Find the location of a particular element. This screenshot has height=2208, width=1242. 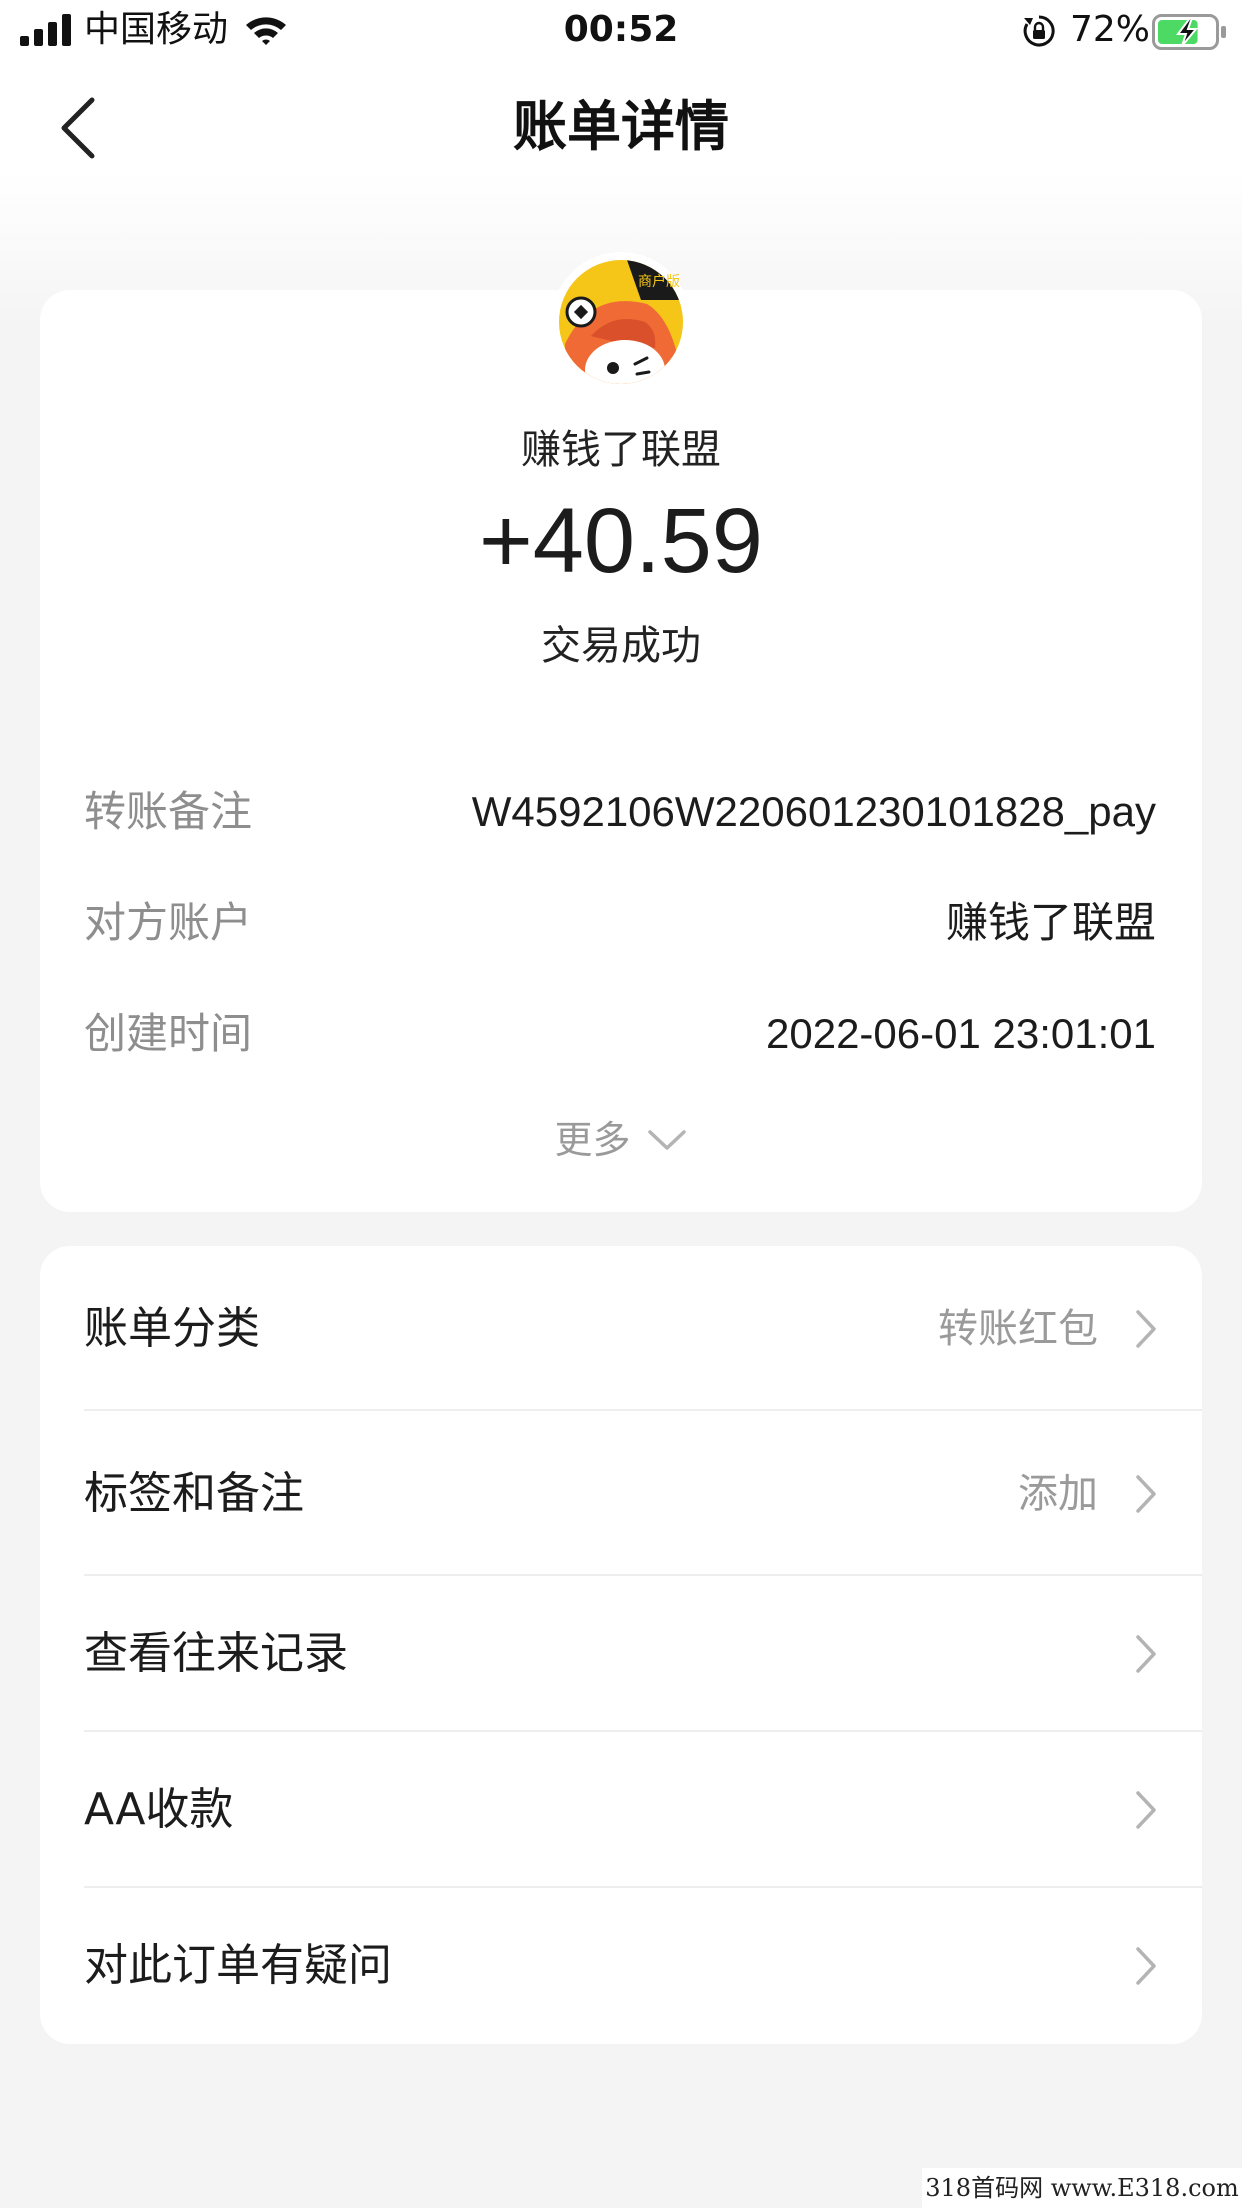

detail-row-created-time: 创建时间 2022-06-01 23:01:01 is located at coordinates (620, 1034).